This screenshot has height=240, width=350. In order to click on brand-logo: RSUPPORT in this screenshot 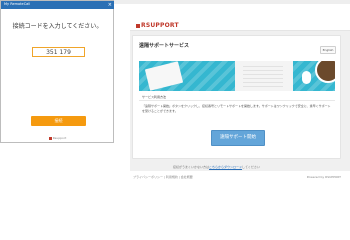, I will do `click(157, 25)`.